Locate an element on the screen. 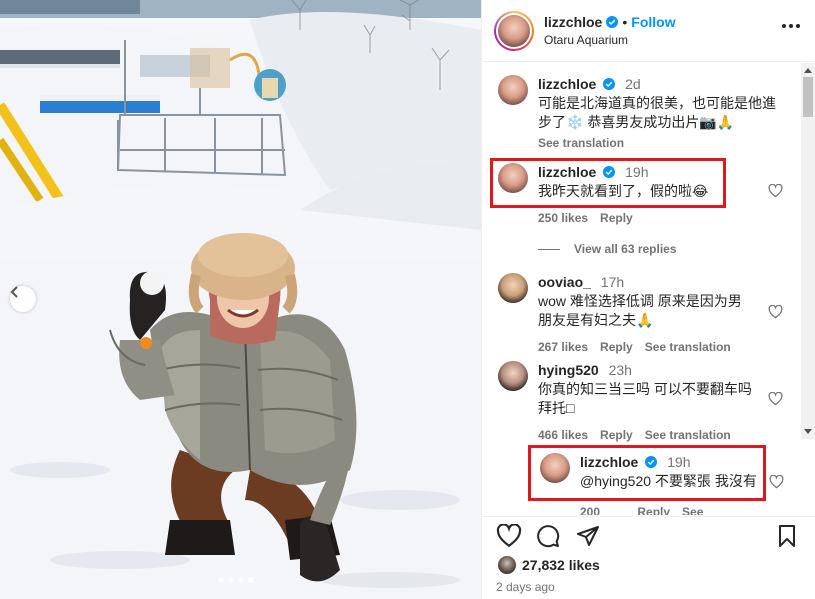 The image size is (815, 599). likes-summary: 27,832 likes is located at coordinates (549, 565).